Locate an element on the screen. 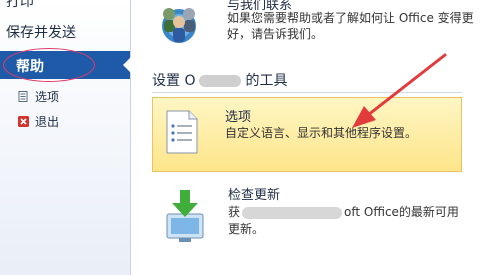 This screenshot has height=275, width=500. nav-exit: 退出 is located at coordinates (38, 121).